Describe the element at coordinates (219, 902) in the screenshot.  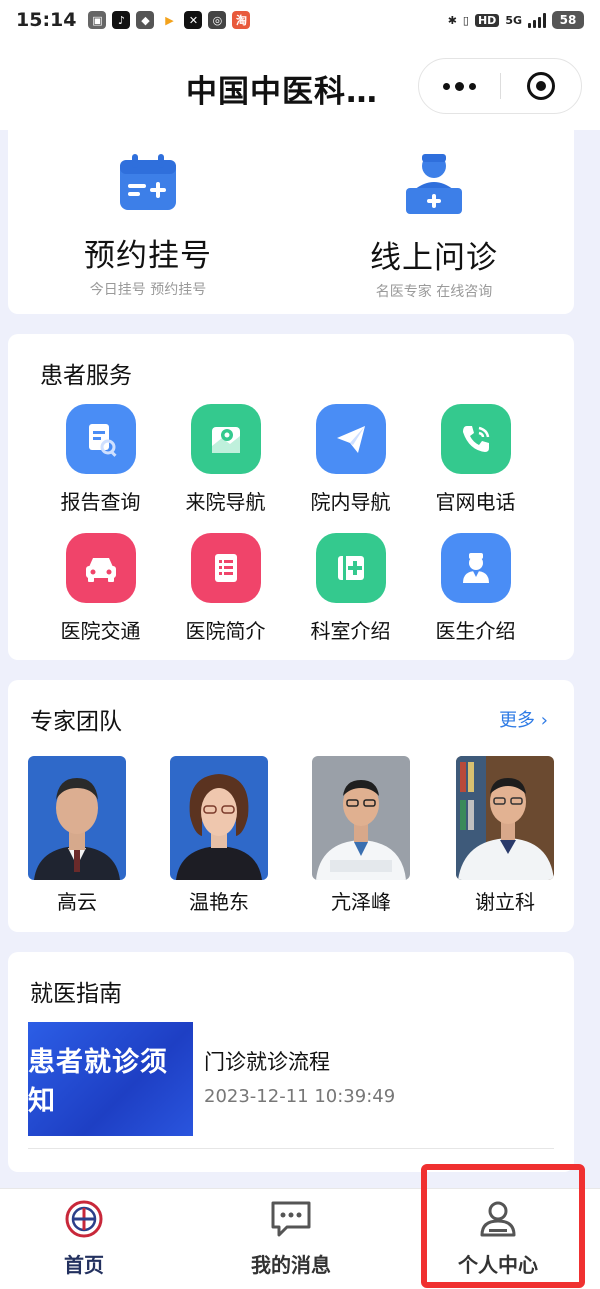
I see `expert-name: 温艳东` at that location.